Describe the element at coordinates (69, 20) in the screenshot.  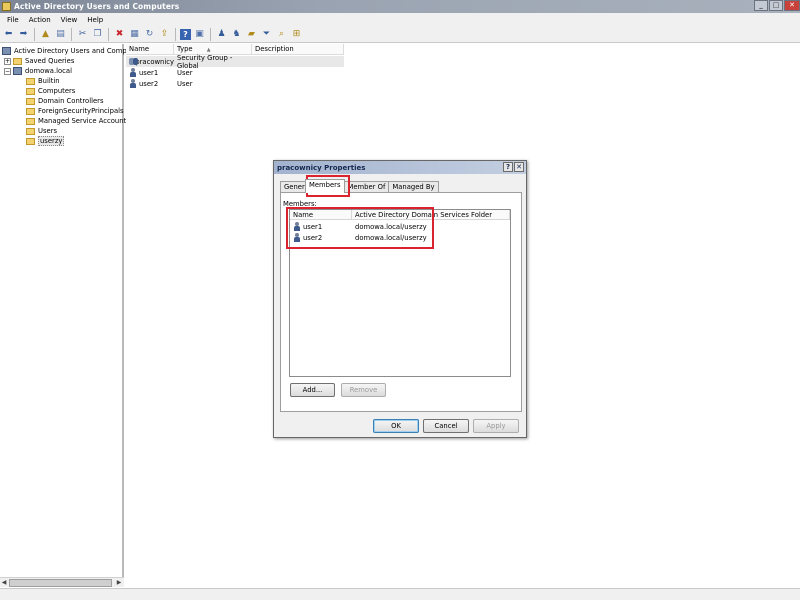
I see `menu-view: View` at that location.